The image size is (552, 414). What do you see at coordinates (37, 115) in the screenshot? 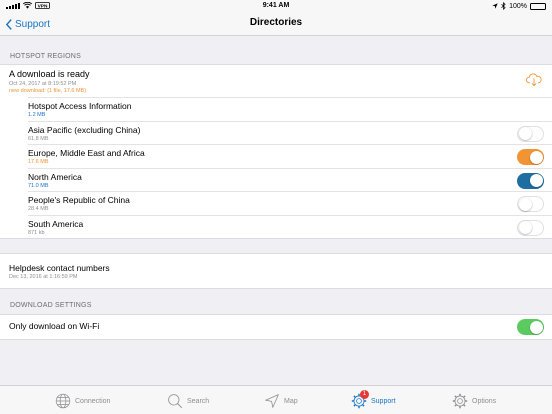
I see `region-size: 1.2 MB` at bounding box center [37, 115].